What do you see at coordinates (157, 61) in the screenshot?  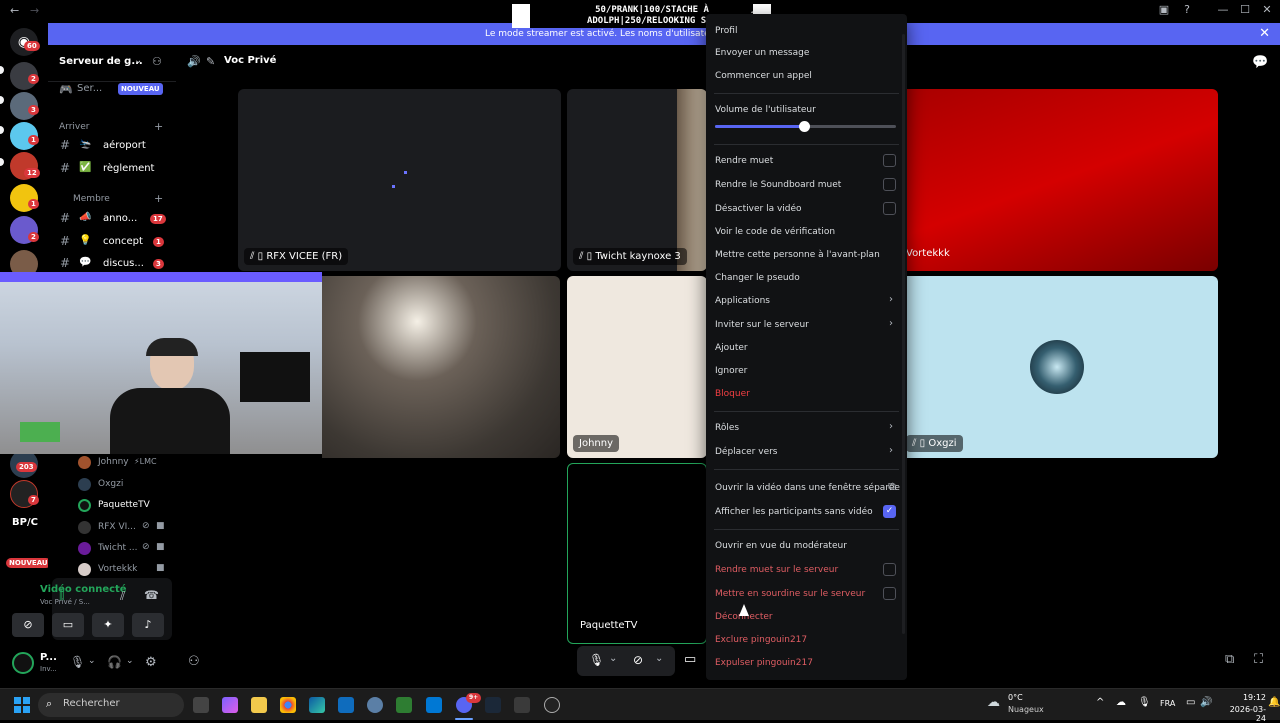 I see `add-member-icon: ⚇` at bounding box center [157, 61].